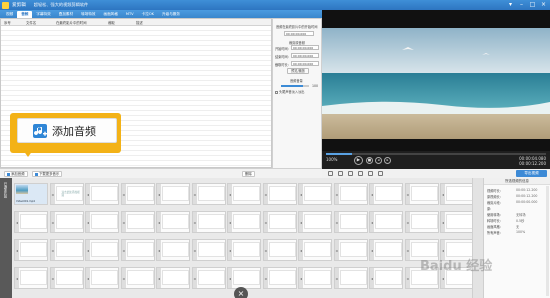 The width and height of the screenshot is (550, 298). I want to click on tab-0: 视频, so click(9, 14).